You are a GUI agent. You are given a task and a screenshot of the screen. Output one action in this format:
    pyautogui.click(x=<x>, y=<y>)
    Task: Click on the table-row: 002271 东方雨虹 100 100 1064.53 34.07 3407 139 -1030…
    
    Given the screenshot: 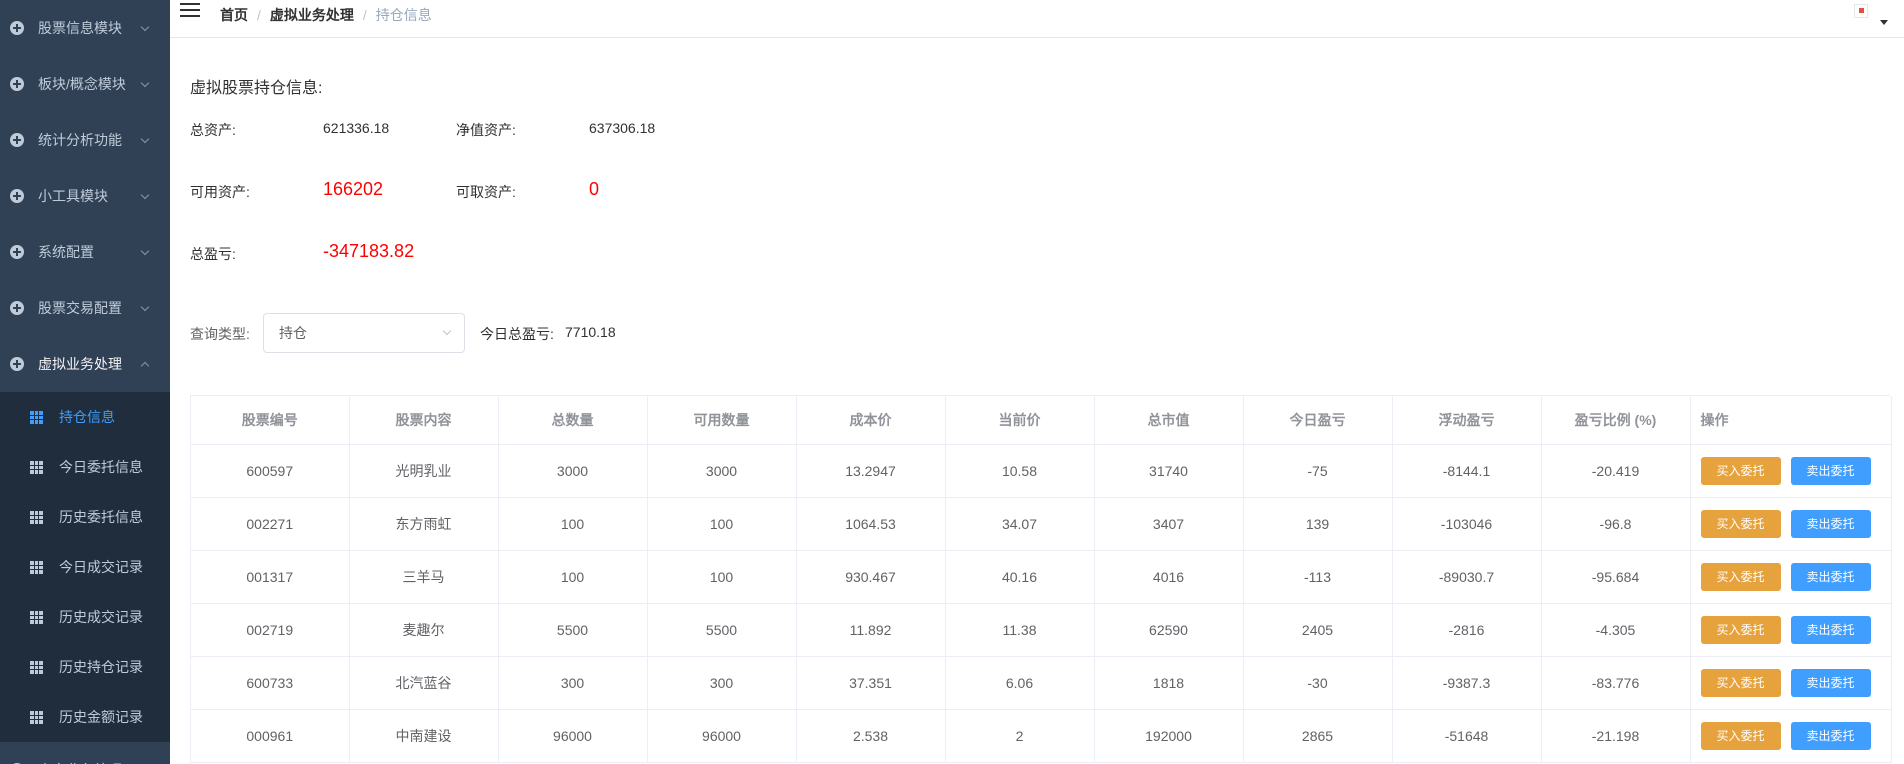 What is the action you would take?
    pyautogui.click(x=1041, y=524)
    